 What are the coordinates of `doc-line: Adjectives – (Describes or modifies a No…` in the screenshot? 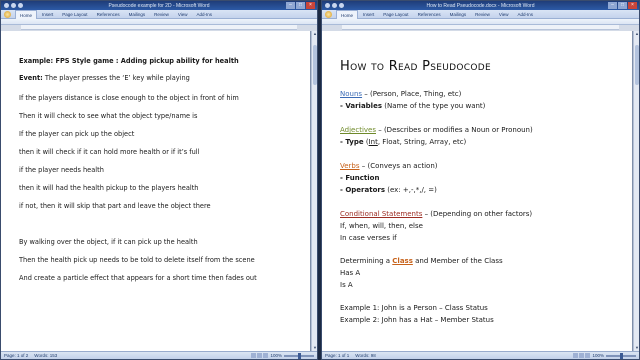 It's located at (436, 130).